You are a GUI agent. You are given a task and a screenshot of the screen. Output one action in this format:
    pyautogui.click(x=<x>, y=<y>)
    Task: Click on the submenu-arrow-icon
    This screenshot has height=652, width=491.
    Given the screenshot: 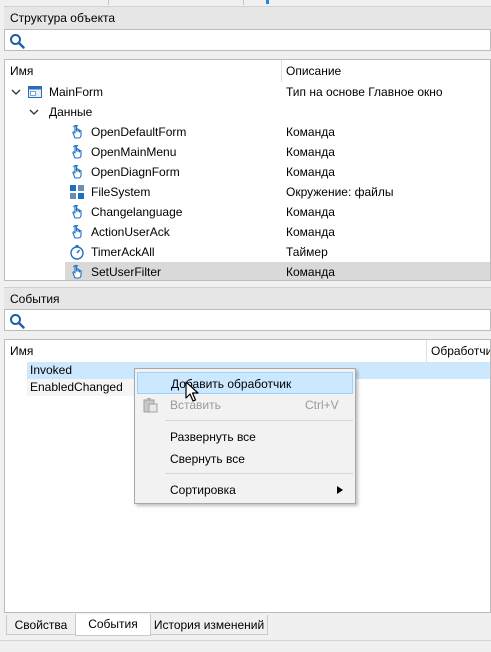 What is the action you would take?
    pyautogui.click(x=340, y=490)
    